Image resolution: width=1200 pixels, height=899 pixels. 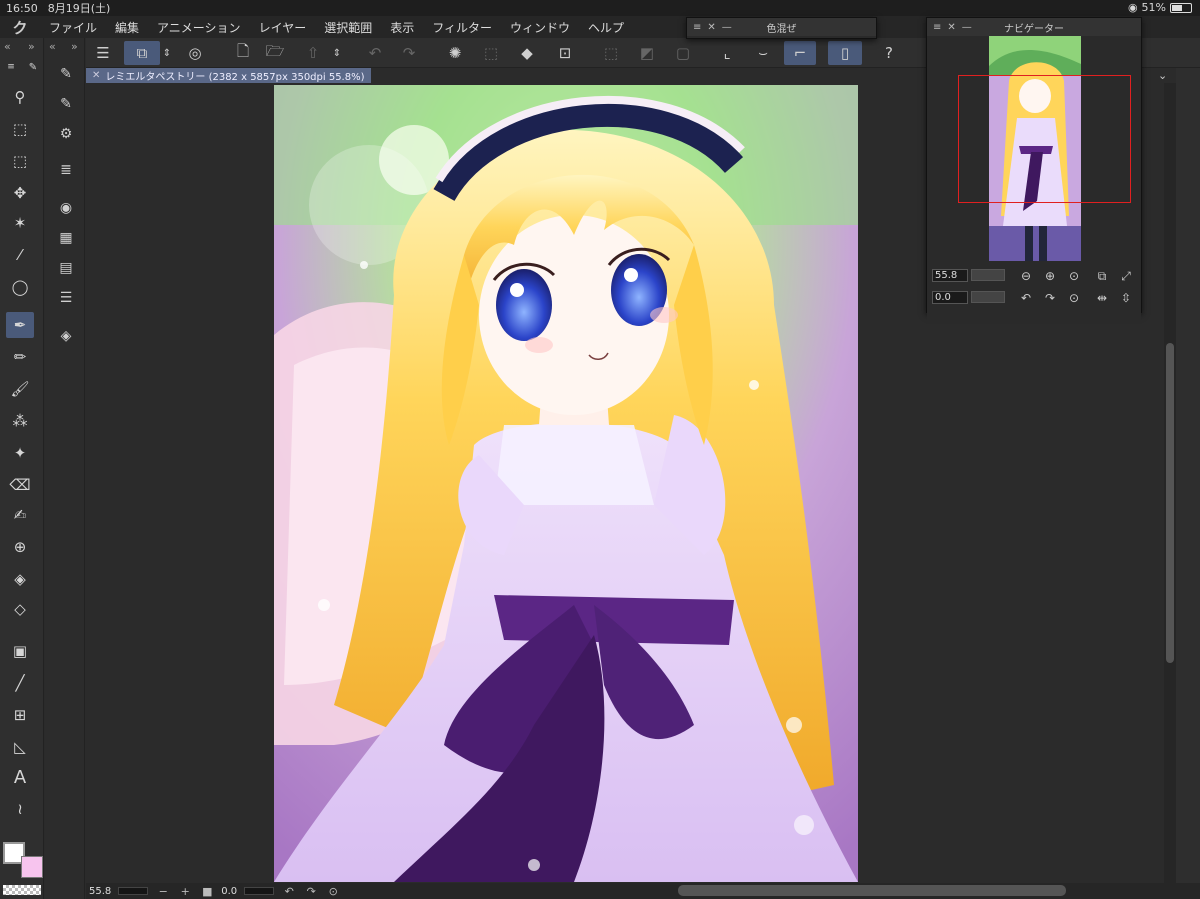 I want to click on transparent-color-swatch, so click(x=22, y=890).